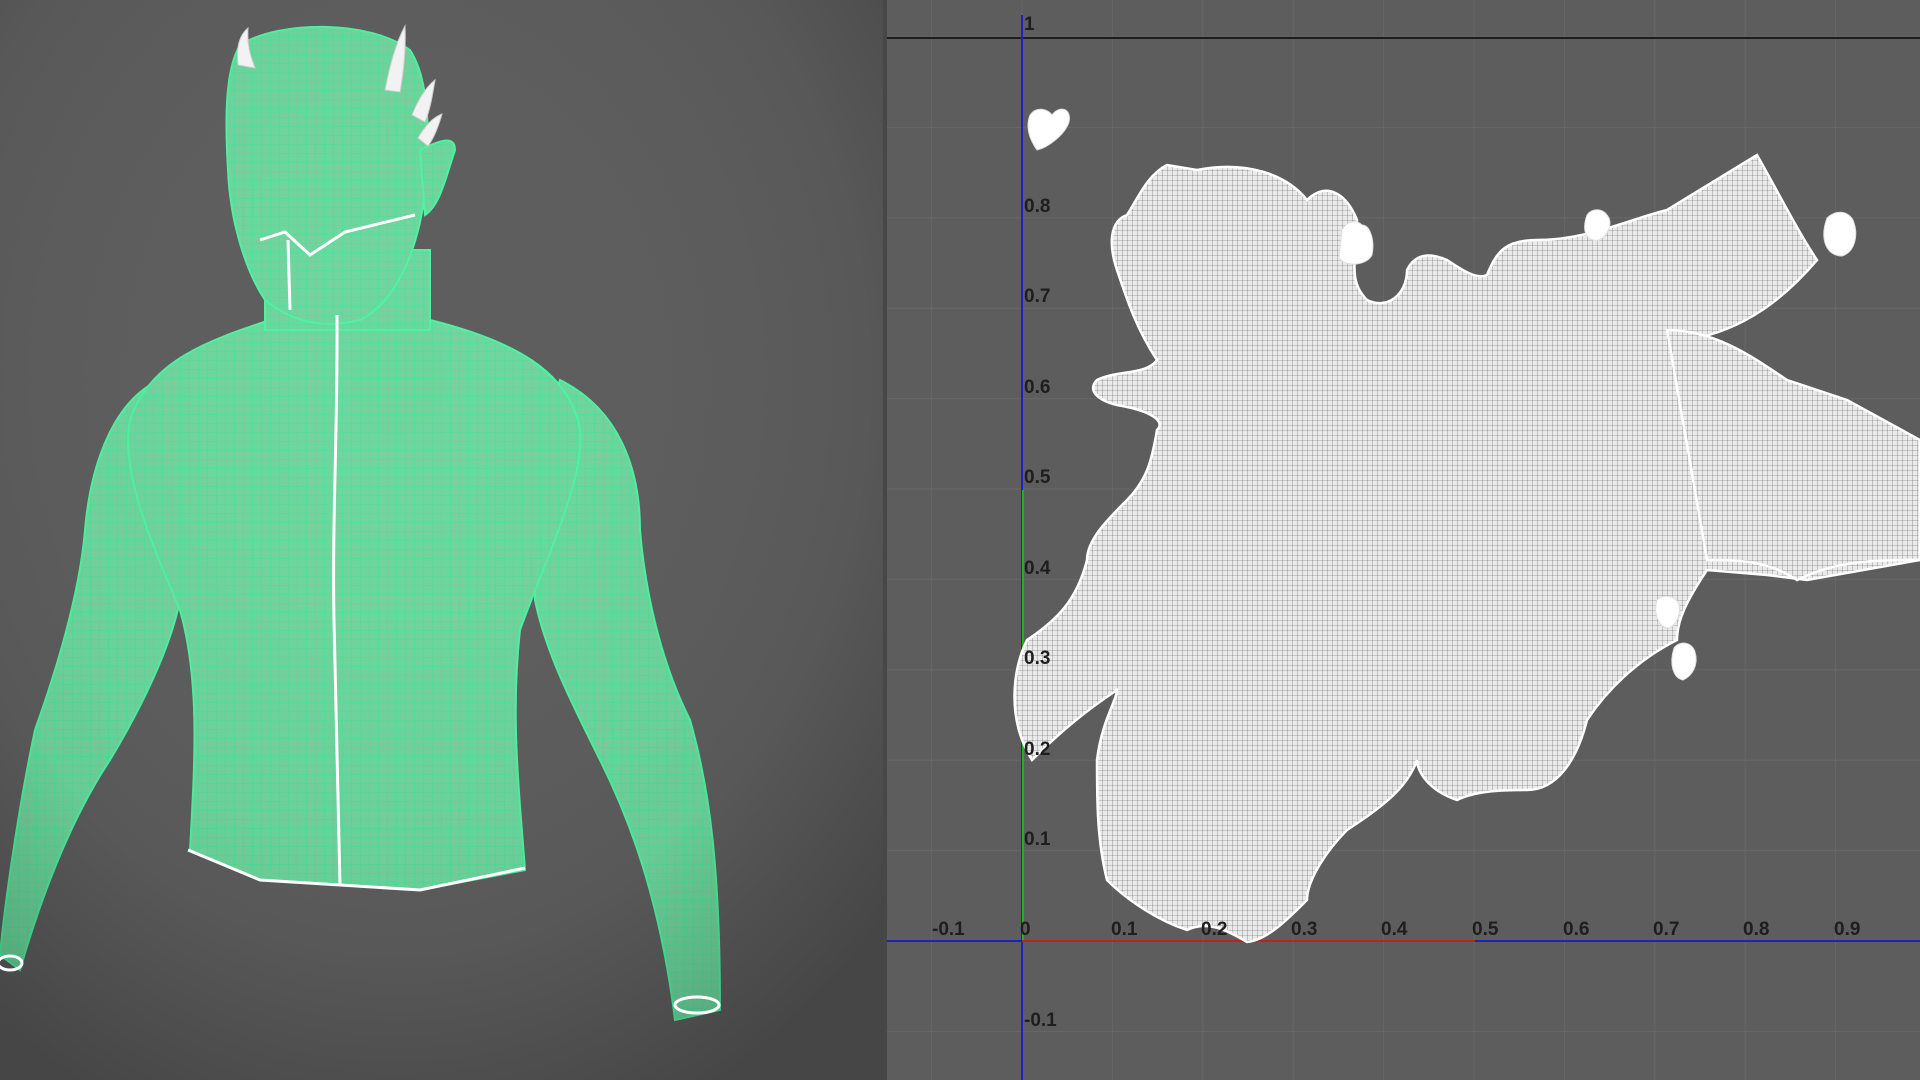 The height and width of the screenshot is (1080, 1920). What do you see at coordinates (1847, 929) in the screenshot?
I see `u-label: 0.9` at bounding box center [1847, 929].